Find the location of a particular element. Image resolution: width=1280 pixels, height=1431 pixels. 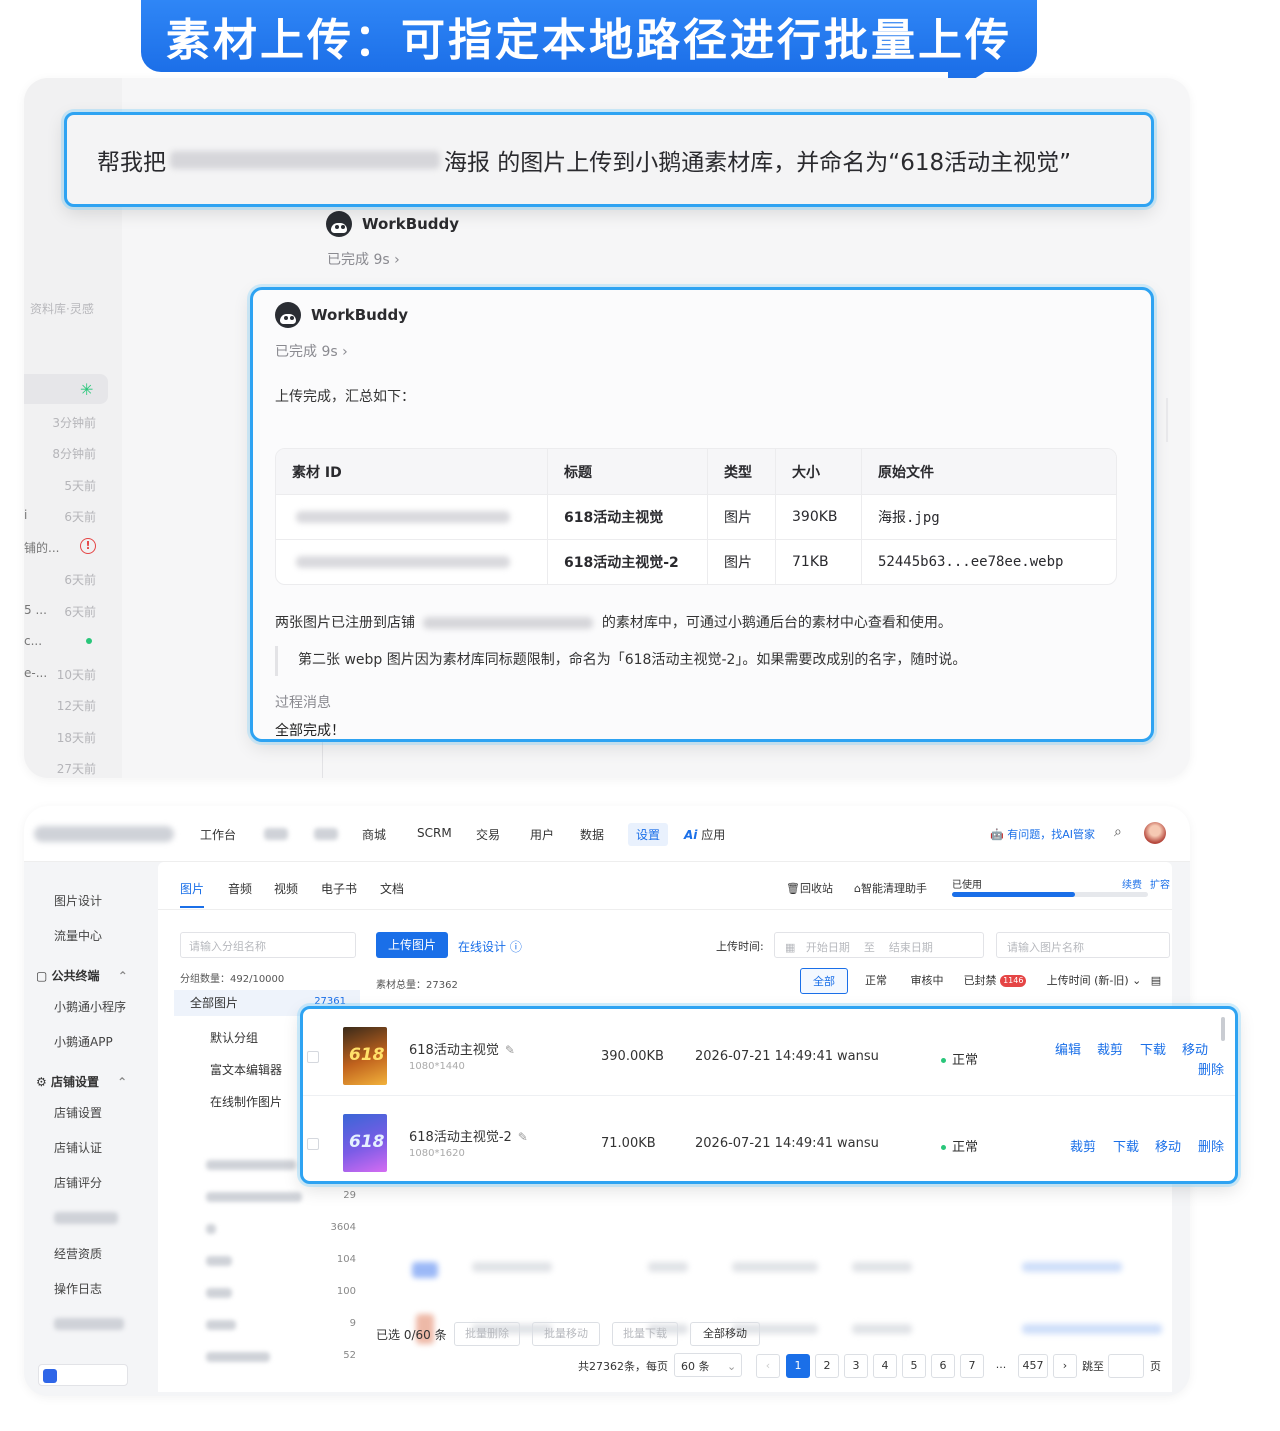

group-item-redacted: 104 is located at coordinates (277, 1261).